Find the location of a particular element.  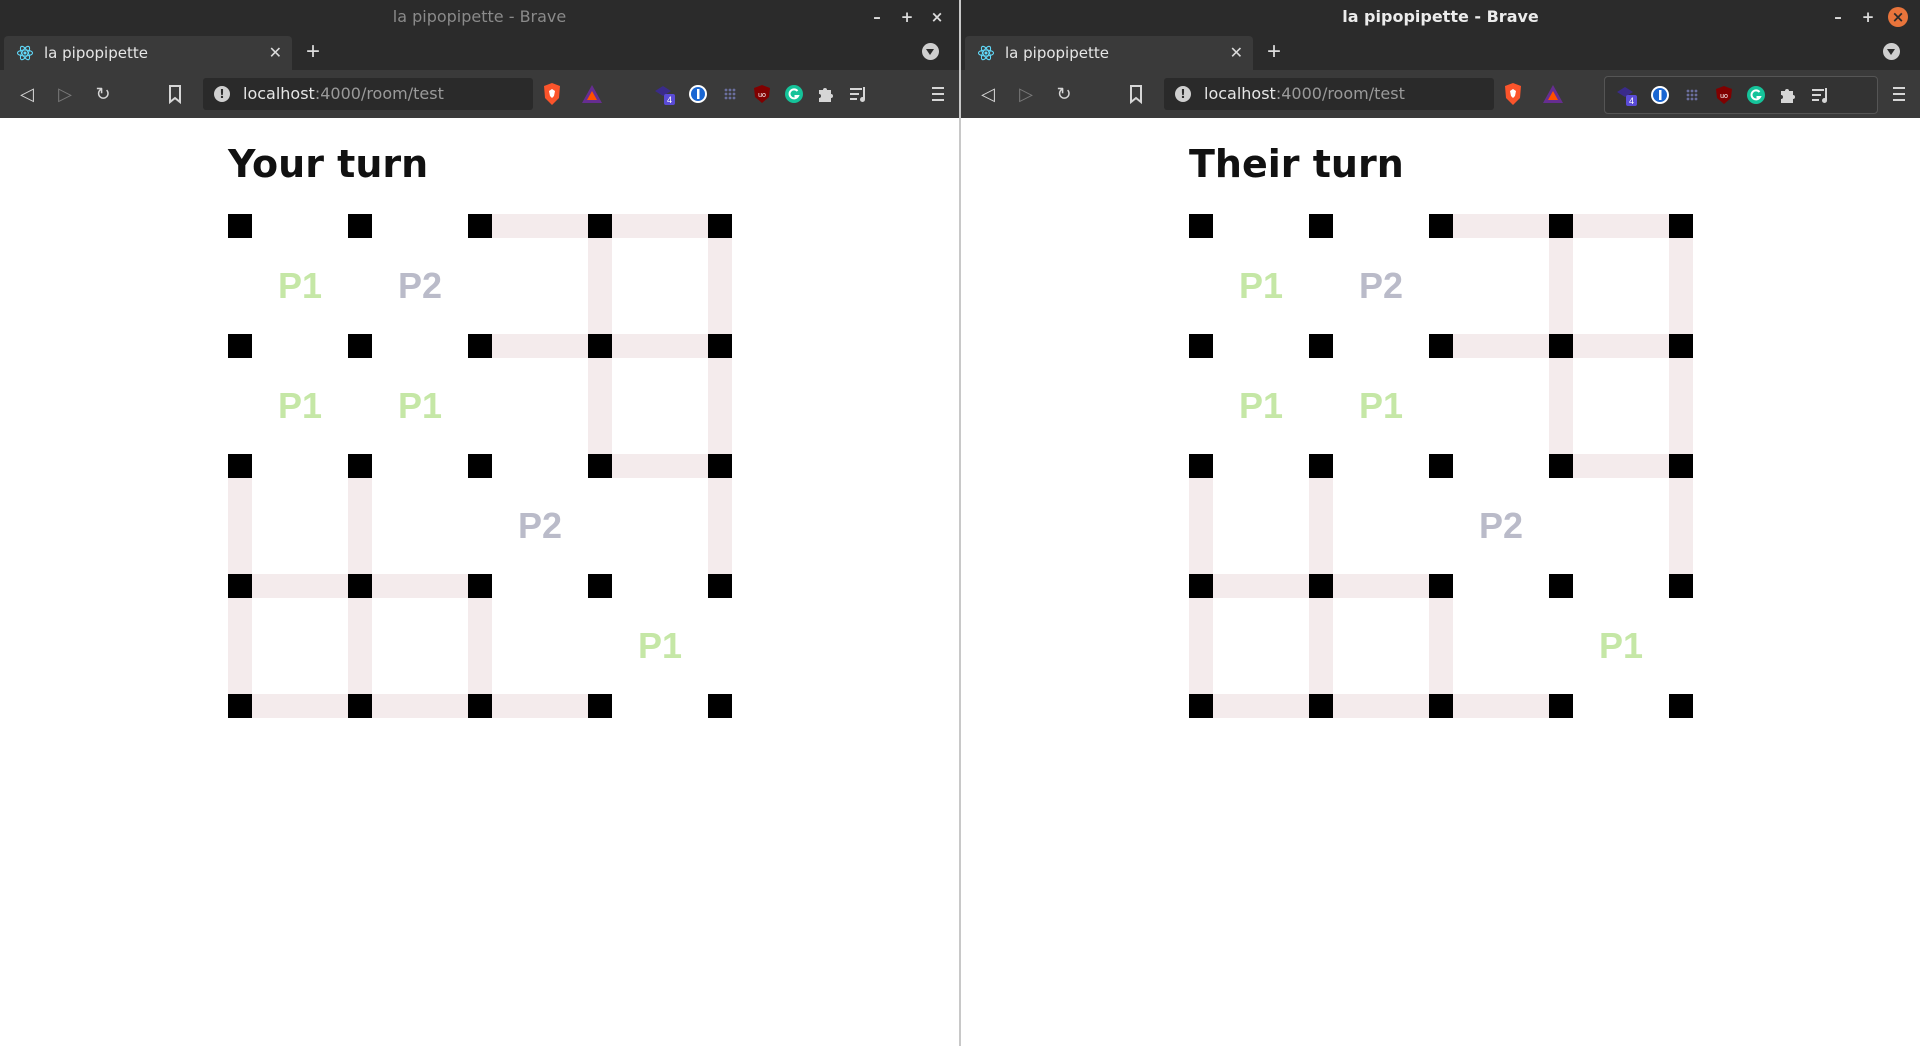

grid-extension-icon is located at coordinates (730, 94).